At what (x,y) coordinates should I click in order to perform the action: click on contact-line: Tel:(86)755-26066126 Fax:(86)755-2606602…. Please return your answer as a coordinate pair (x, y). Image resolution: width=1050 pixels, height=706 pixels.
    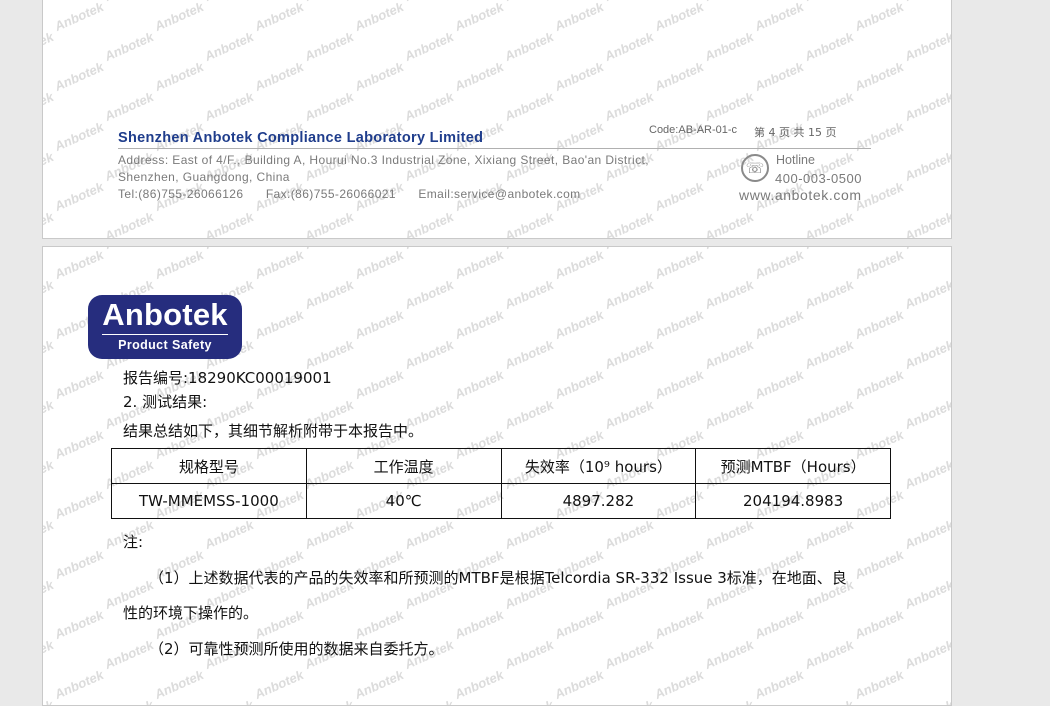
    Looking at the image, I should click on (349, 194).